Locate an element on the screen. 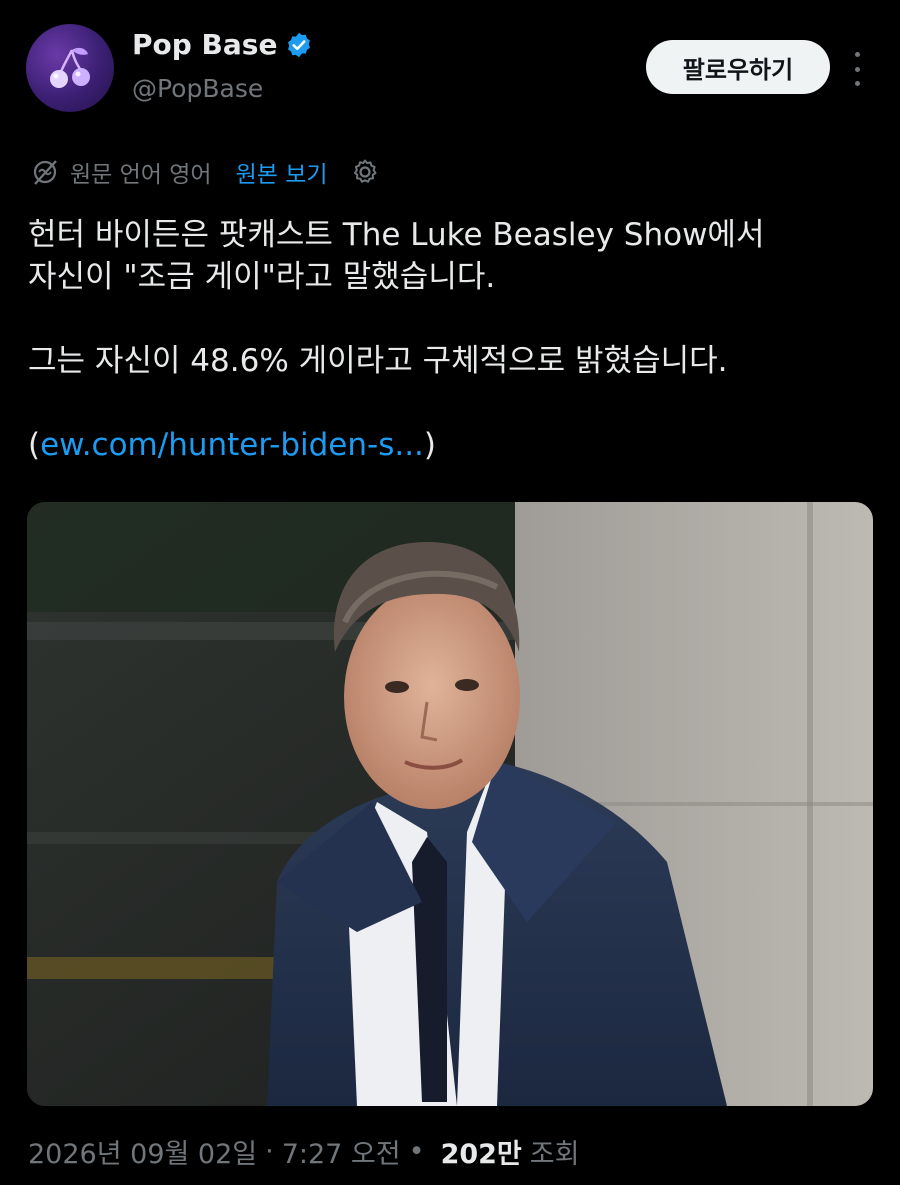  show-original-link: 원본 보기 is located at coordinates (282, 172).